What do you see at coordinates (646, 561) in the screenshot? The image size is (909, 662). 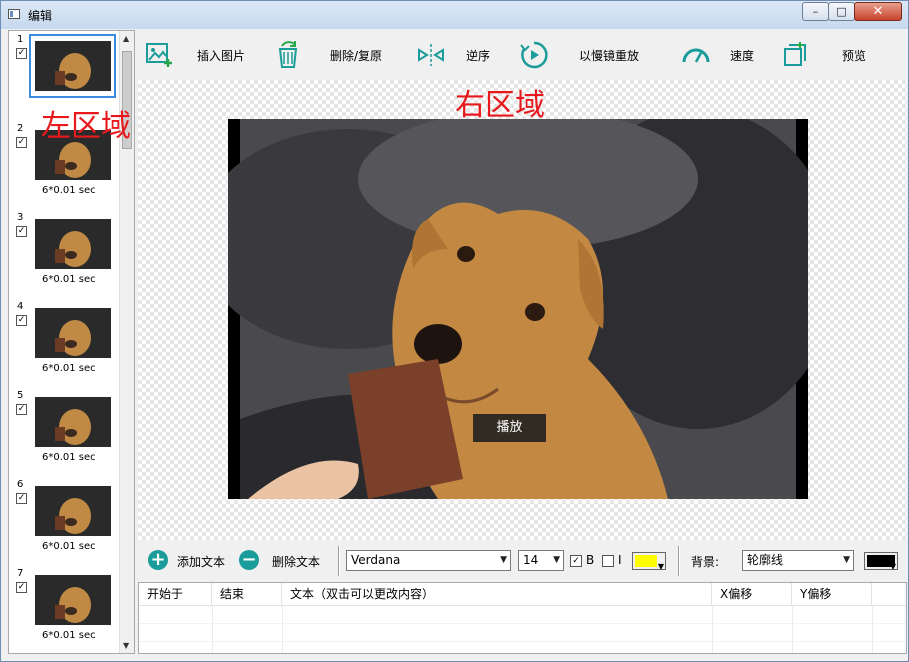 I see `text-color-swatch` at bounding box center [646, 561].